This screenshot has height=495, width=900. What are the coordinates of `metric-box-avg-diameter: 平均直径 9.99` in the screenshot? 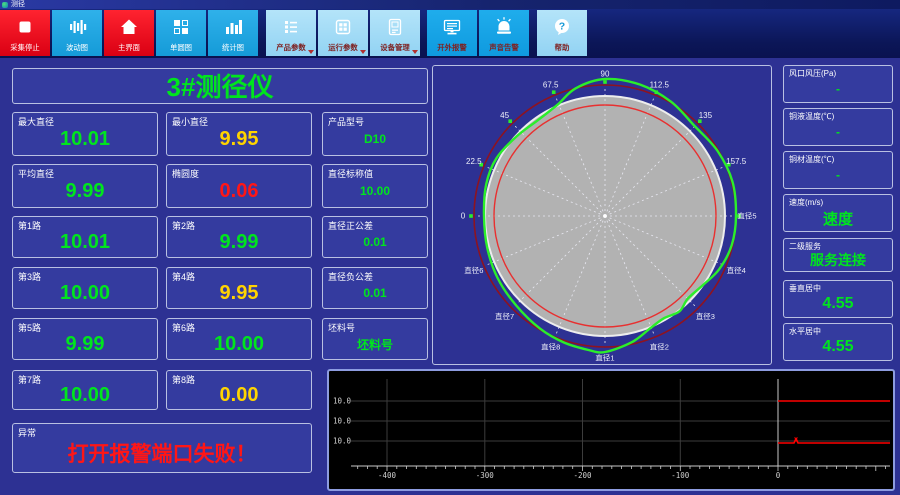 It's located at (85, 186).